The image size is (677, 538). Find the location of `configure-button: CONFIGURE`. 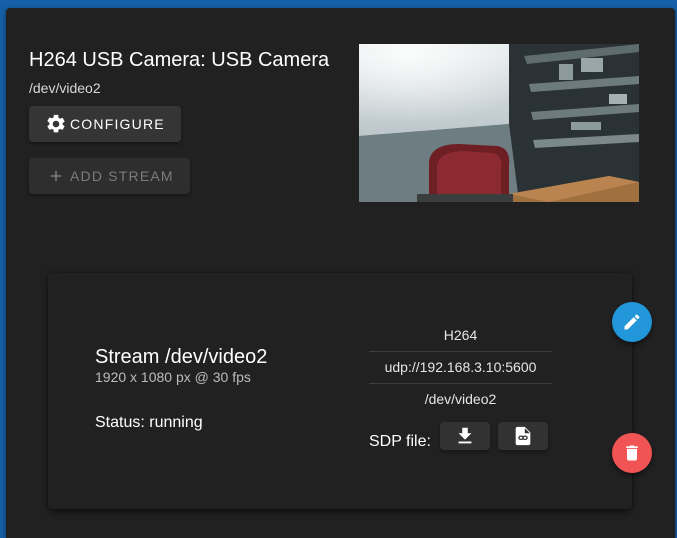

configure-button: CONFIGURE is located at coordinates (105, 124).